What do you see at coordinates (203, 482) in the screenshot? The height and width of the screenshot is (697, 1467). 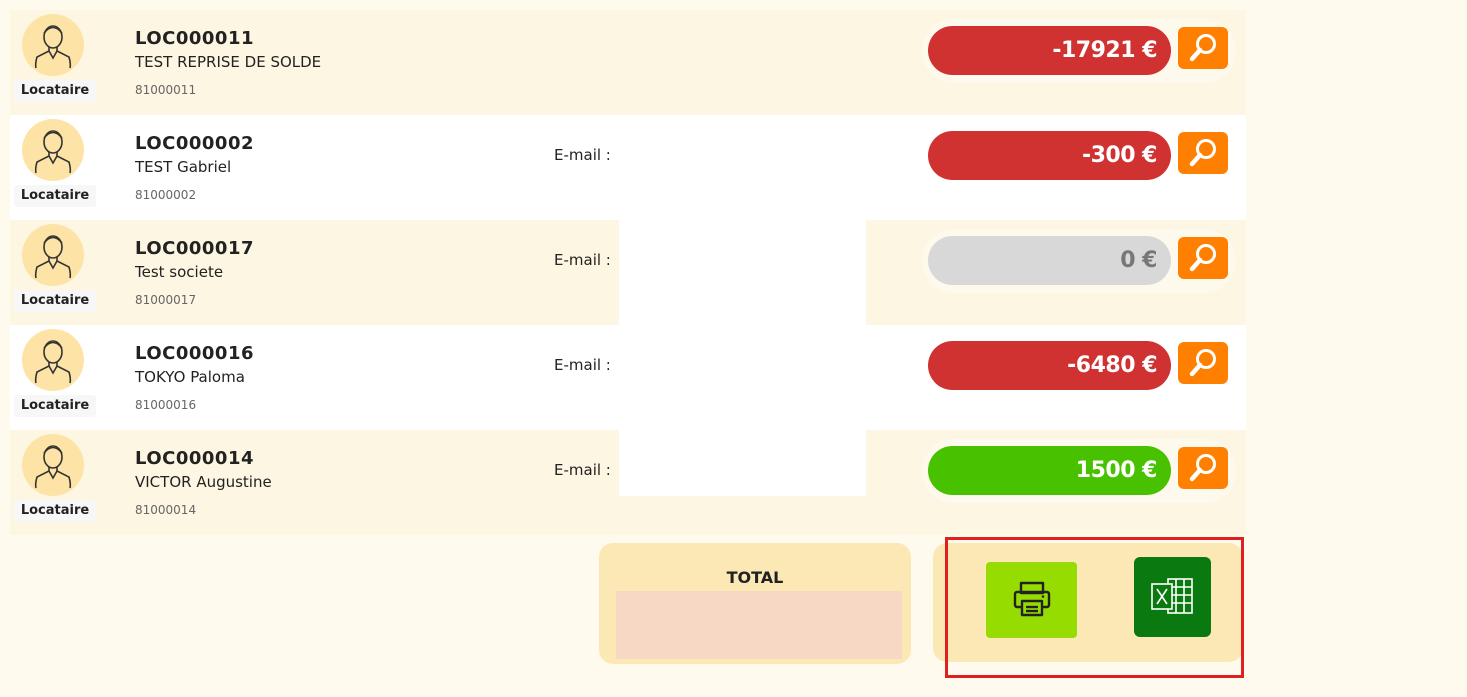 I see `tenant-name: VICTOR Augustine` at bounding box center [203, 482].